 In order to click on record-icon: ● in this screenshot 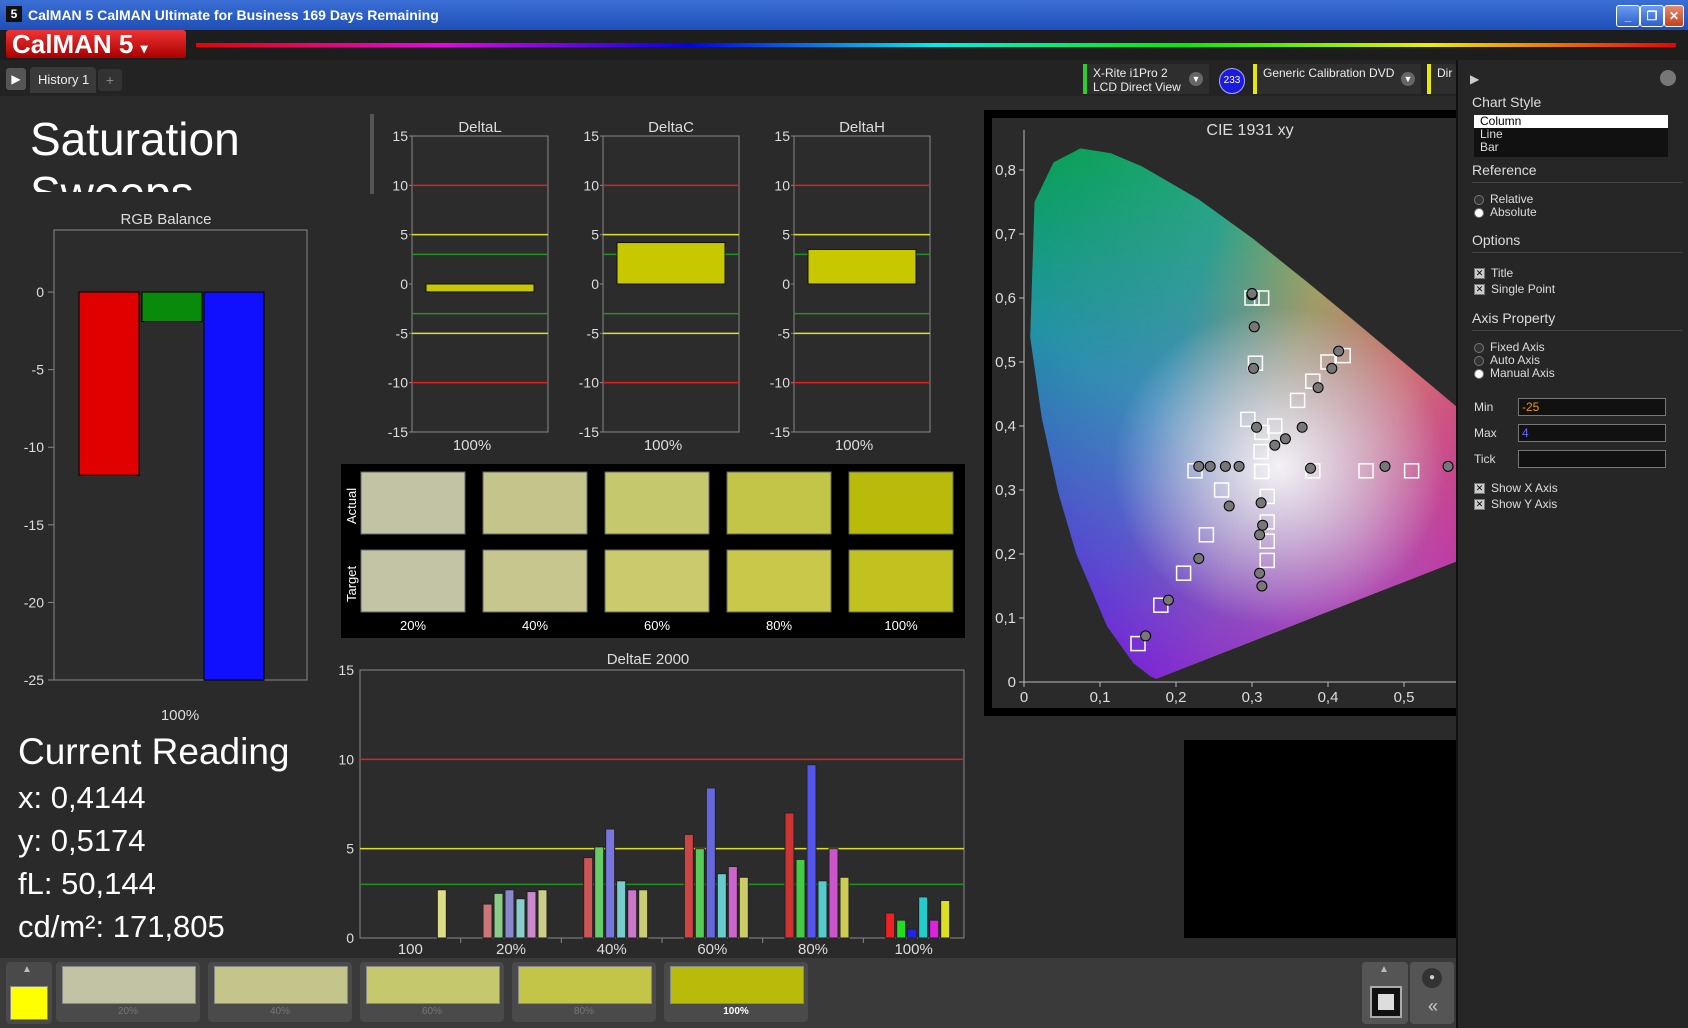, I will do `click(1432, 978)`.